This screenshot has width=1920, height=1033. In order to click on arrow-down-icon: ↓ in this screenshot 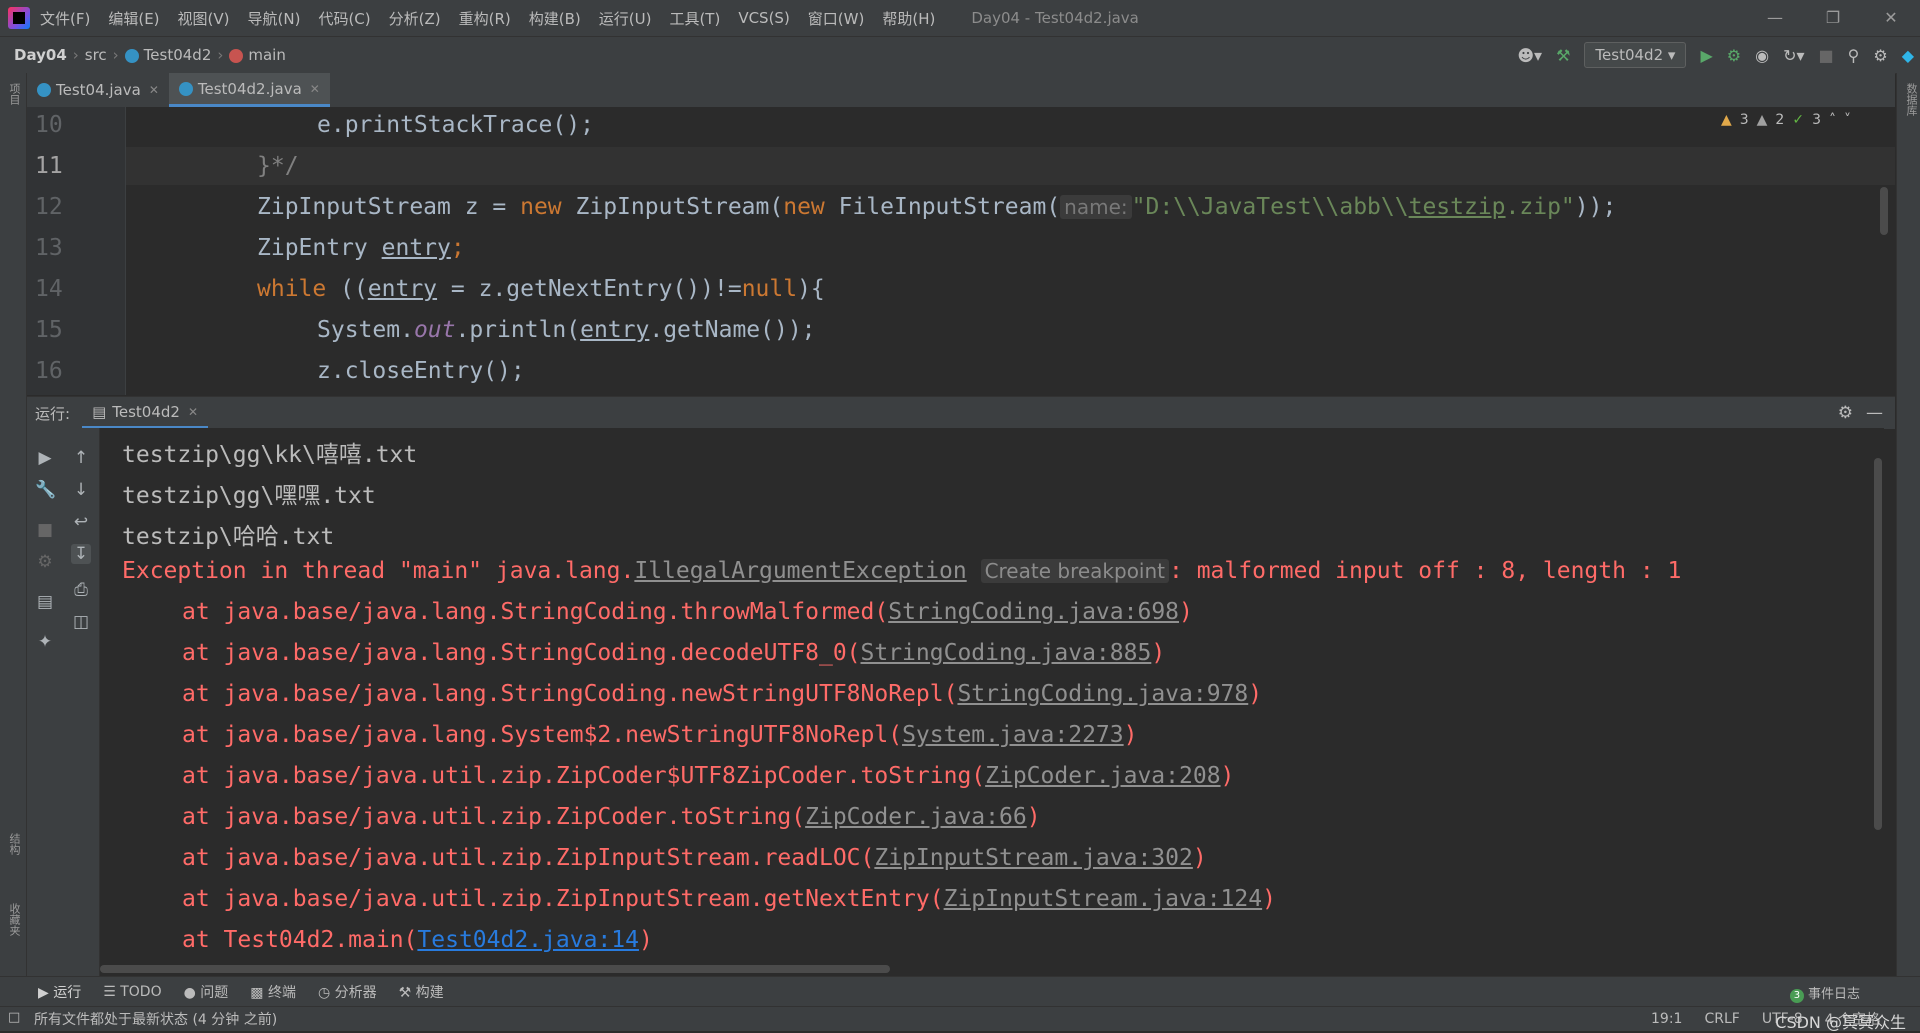, I will do `click(81, 490)`.